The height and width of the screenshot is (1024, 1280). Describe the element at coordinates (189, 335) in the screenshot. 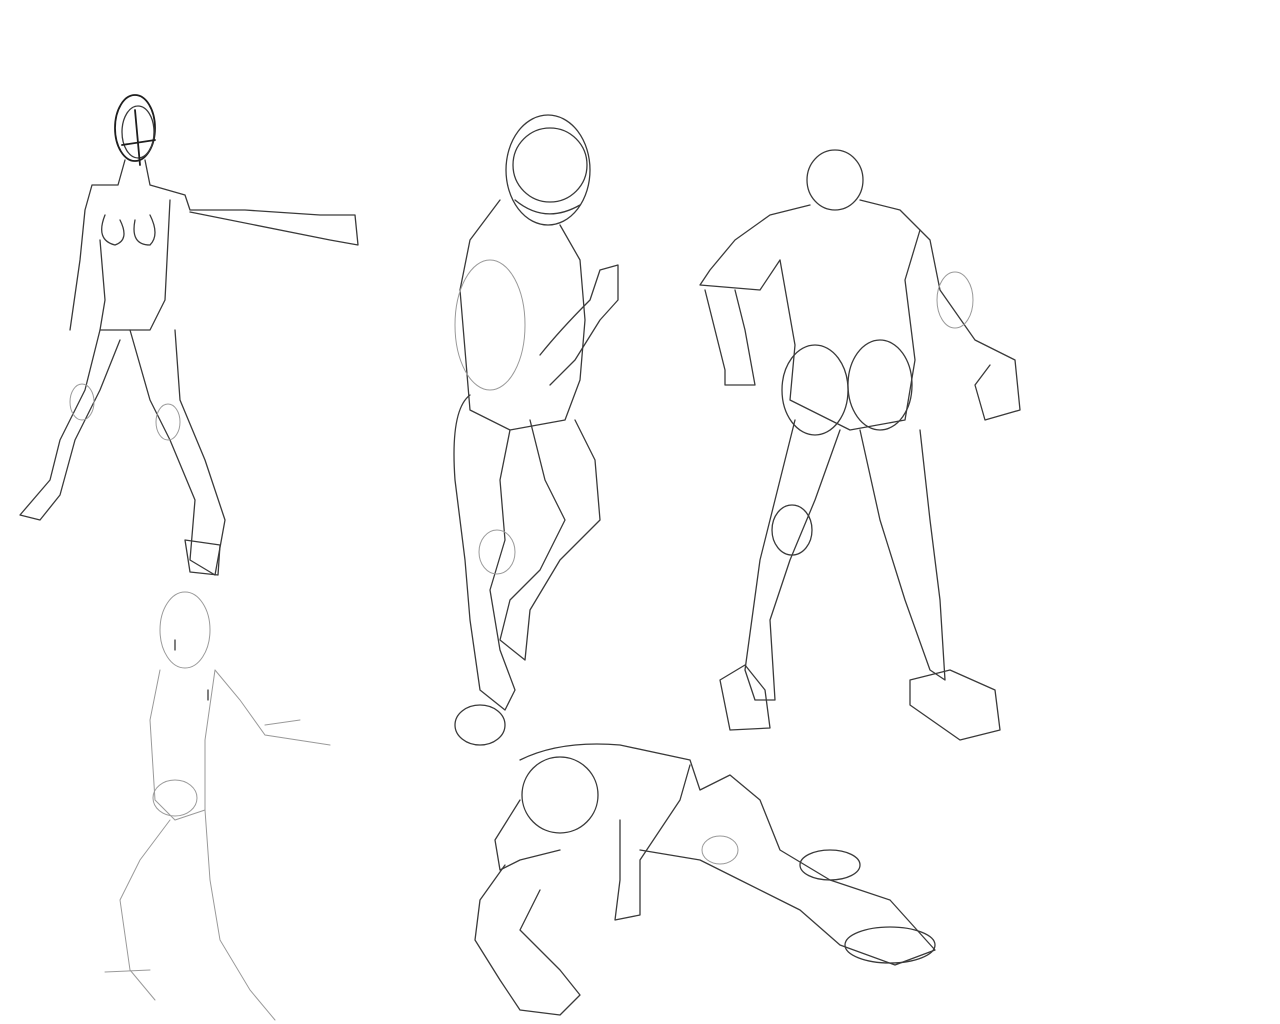

I see `figure-sketch-standing-pointing` at that location.